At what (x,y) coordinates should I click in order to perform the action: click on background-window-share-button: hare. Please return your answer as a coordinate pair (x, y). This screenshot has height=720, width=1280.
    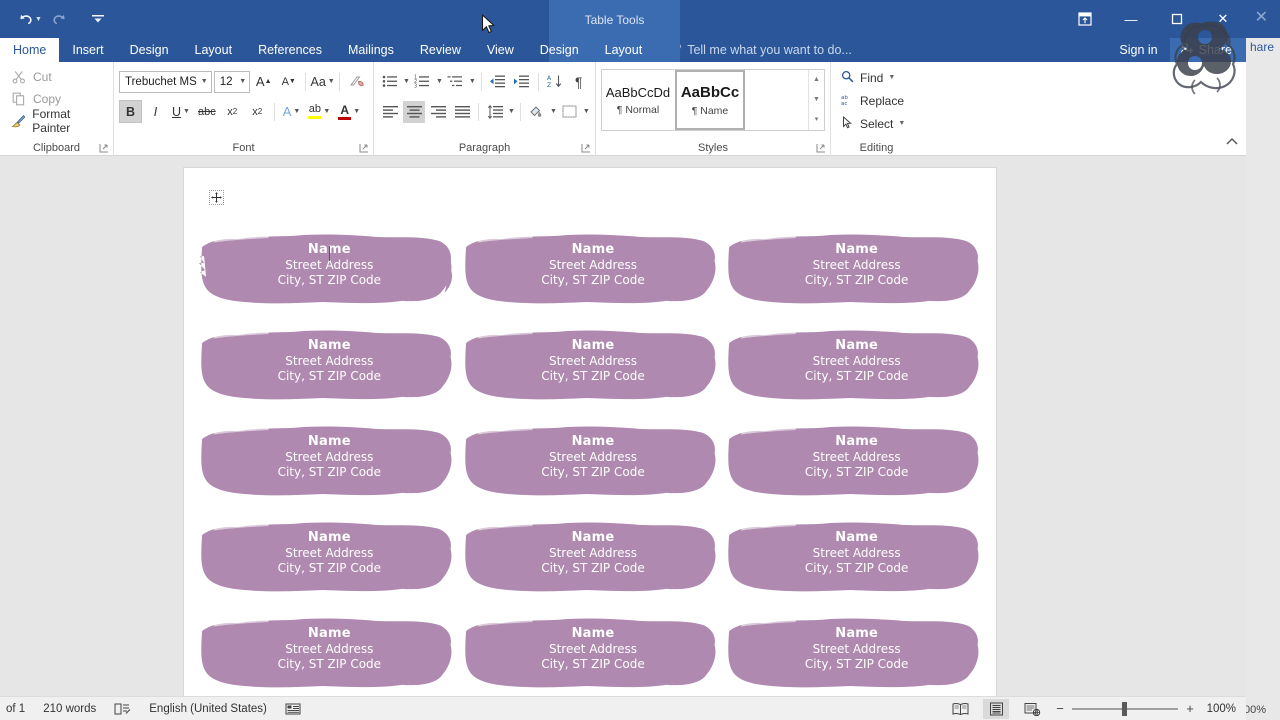
    Looking at the image, I should click on (1262, 47).